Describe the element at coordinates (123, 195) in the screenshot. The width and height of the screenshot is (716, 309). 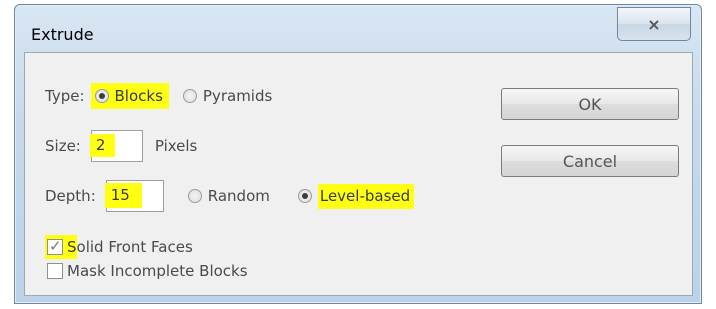
I see `depth-value: 15` at that location.